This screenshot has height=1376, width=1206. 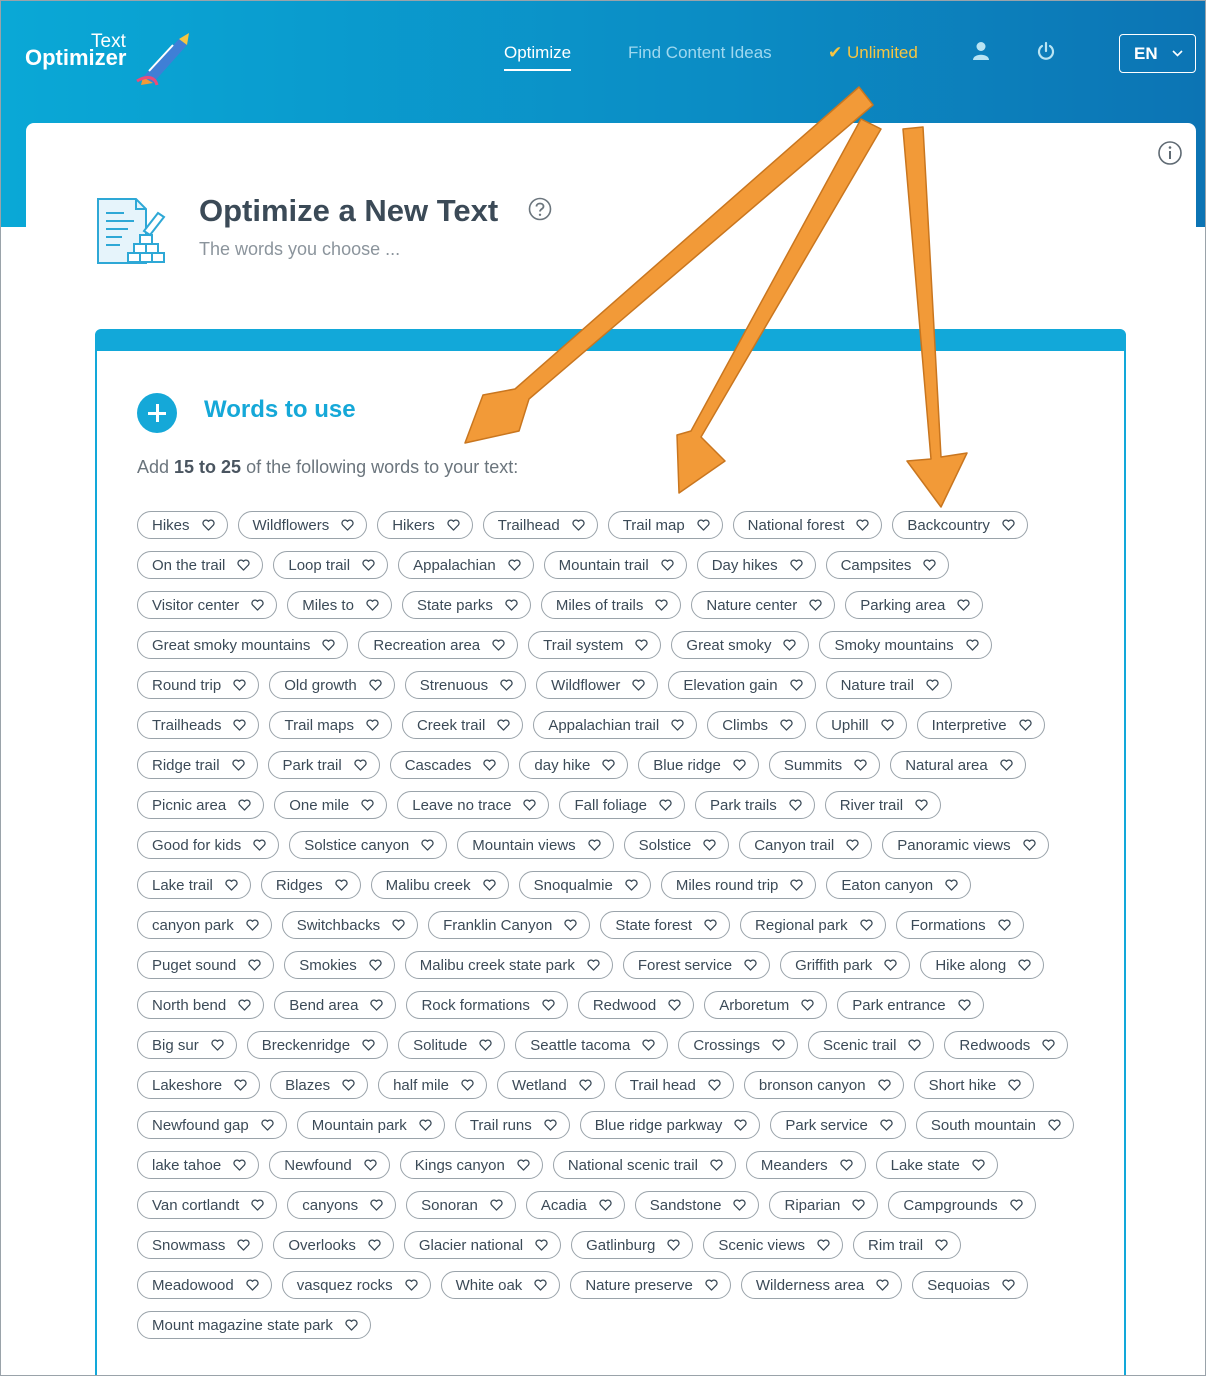 I want to click on word-chip: Bend area, so click(x=335, y=1005).